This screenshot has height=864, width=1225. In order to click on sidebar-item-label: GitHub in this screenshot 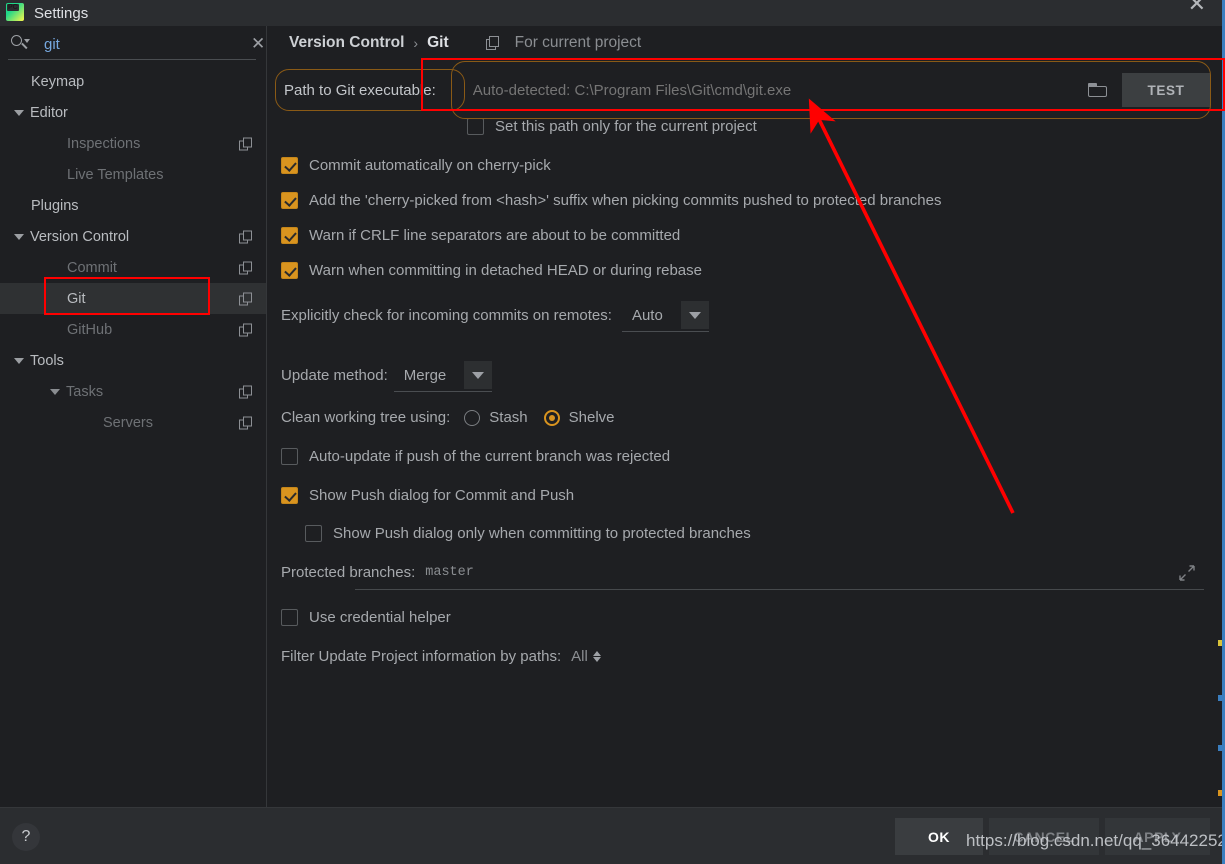, I will do `click(90, 329)`.